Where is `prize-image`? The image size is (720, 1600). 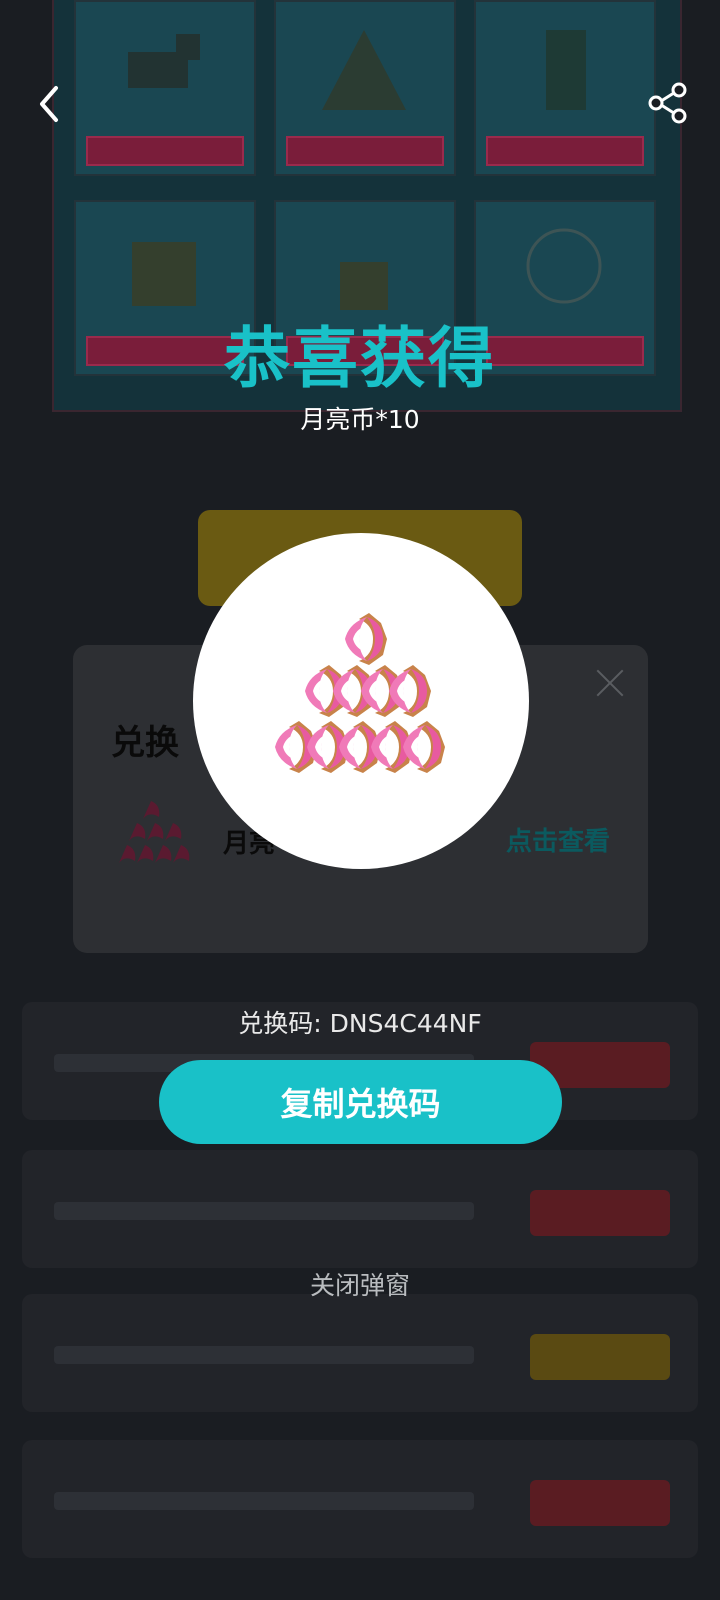
prize-image is located at coordinates (361, 701).